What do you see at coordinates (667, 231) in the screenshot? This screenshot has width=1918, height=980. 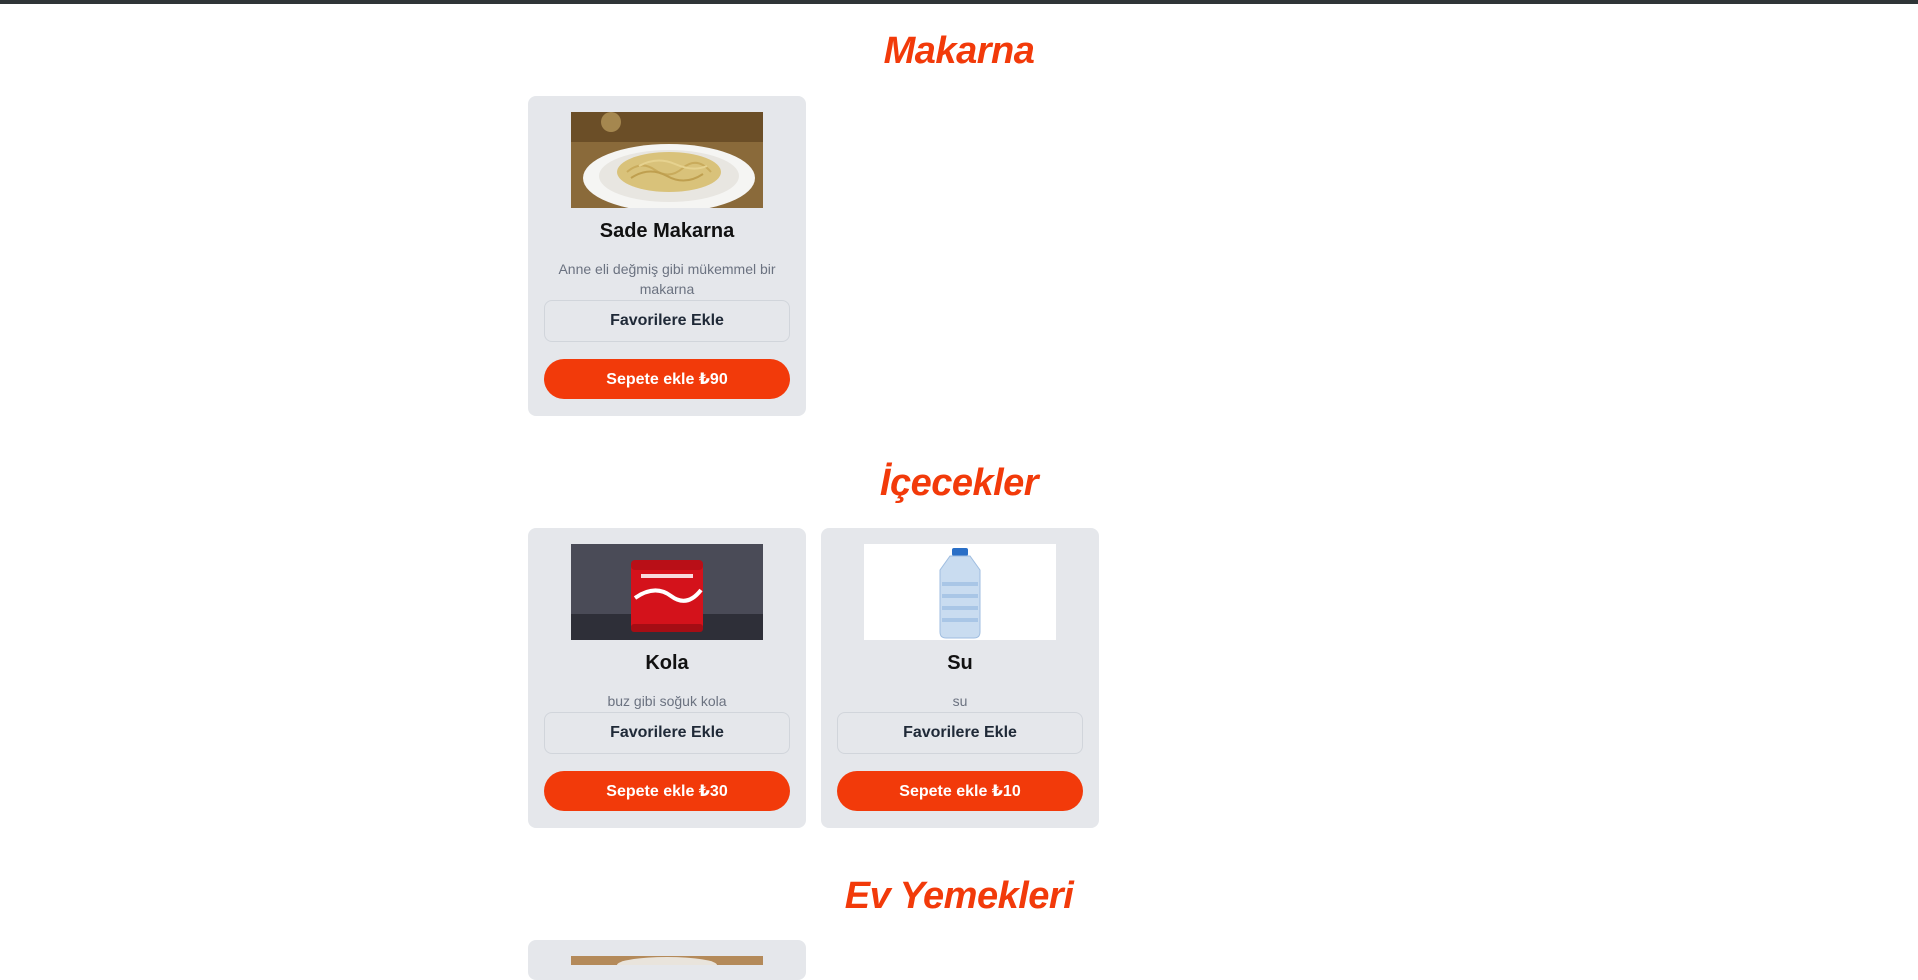 I see `product-name: Sade Makarna` at bounding box center [667, 231].